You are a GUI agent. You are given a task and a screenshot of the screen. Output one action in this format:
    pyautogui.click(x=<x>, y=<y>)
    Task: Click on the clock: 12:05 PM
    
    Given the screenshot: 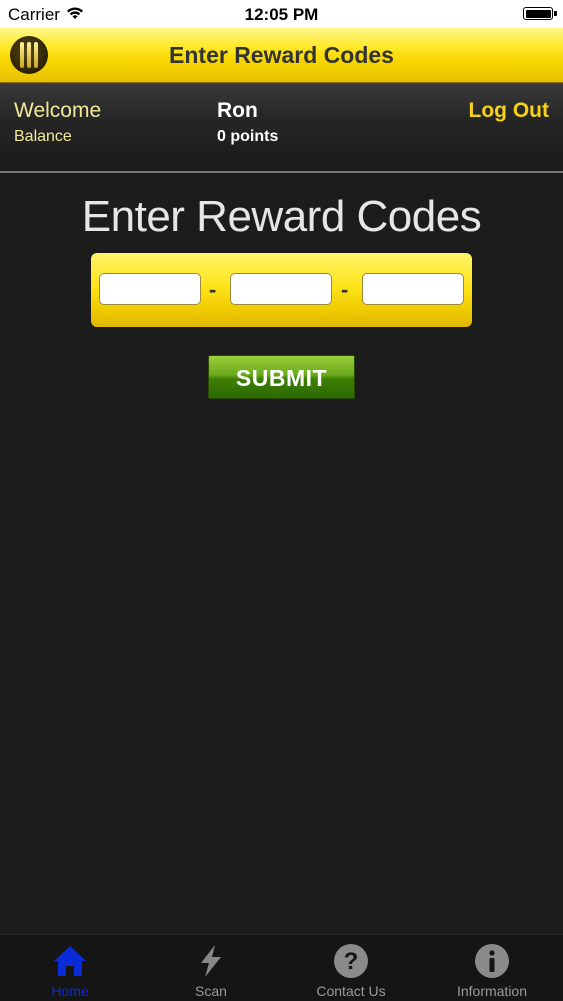 What is the action you would take?
    pyautogui.click(x=281, y=14)
    